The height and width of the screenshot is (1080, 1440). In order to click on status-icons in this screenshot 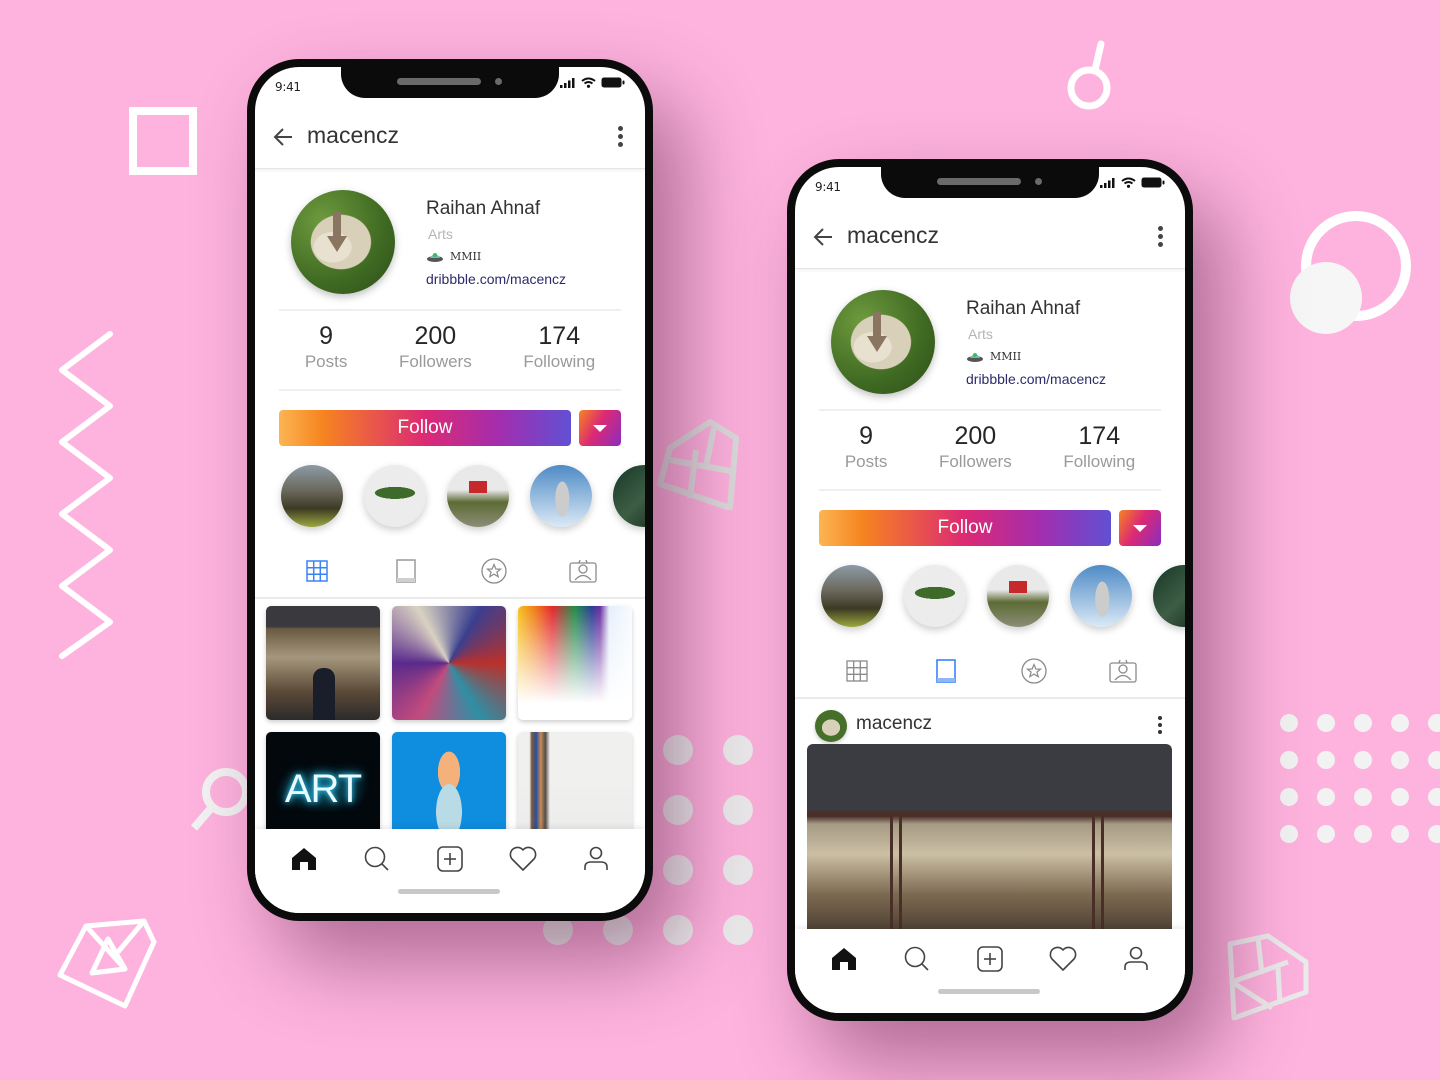, I will do `click(1132, 182)`.